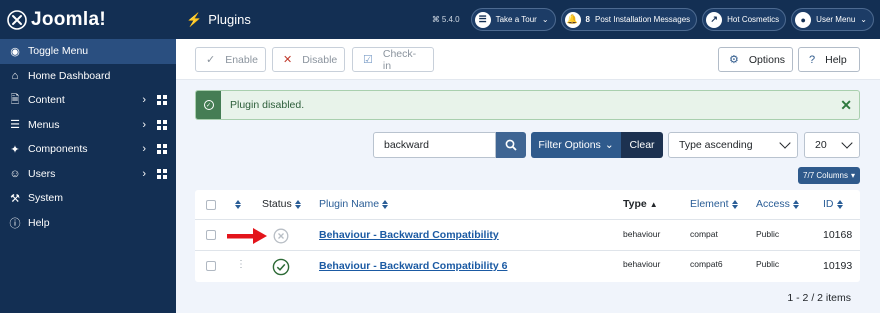  Describe the element at coordinates (277, 204) in the screenshot. I see `status-header-label: Status` at that location.